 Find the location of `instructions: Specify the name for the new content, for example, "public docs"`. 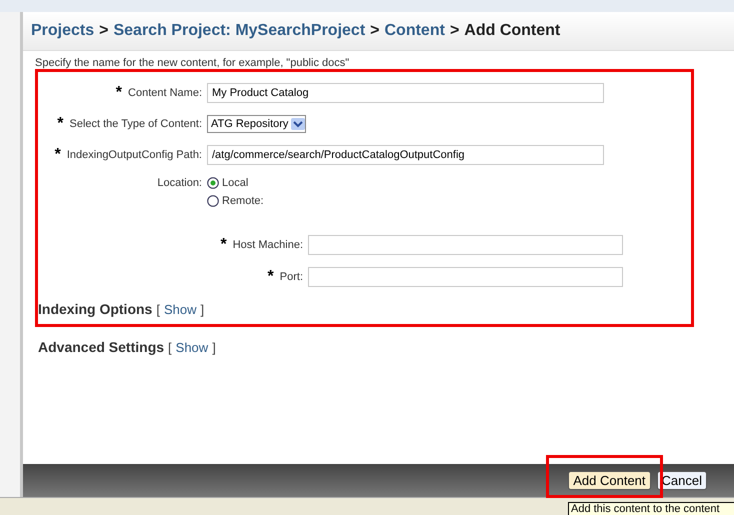

instructions: Specify the name for the new content, for example, "public docs" is located at coordinates (192, 63).